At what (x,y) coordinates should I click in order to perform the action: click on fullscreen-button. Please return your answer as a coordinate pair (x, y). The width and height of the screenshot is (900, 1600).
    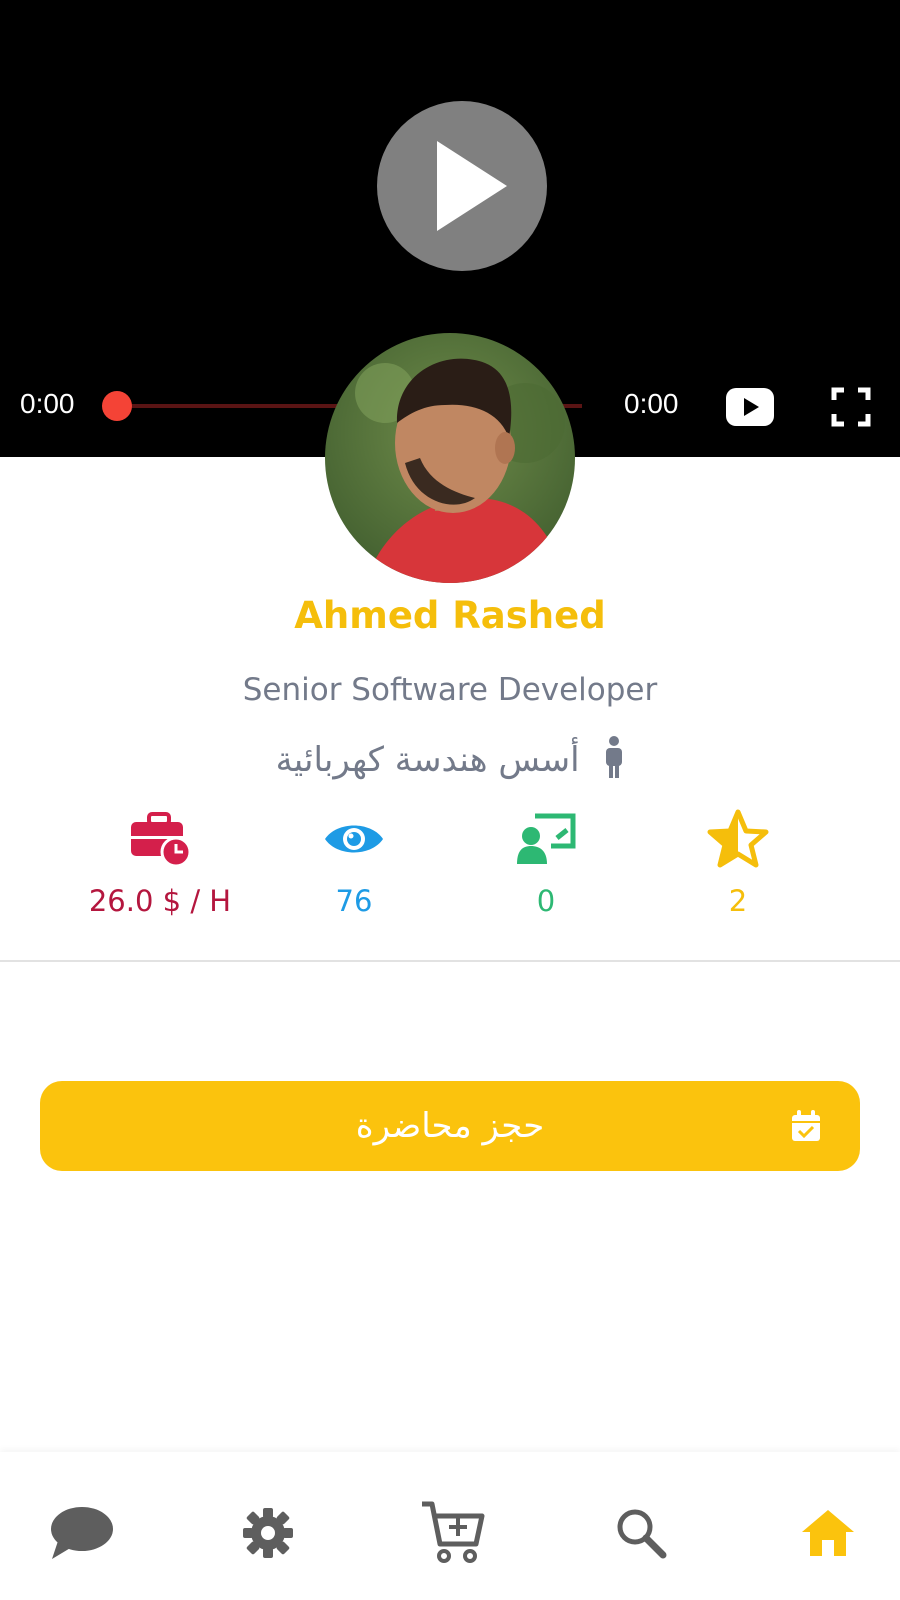
    Looking at the image, I should click on (851, 407).